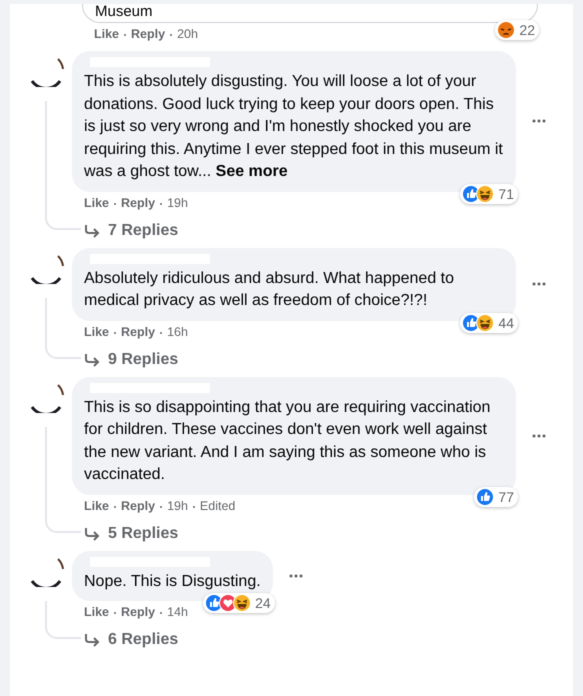 The width and height of the screenshot is (583, 696). What do you see at coordinates (218, 506) in the screenshot?
I see `edited-label: Edited` at bounding box center [218, 506].